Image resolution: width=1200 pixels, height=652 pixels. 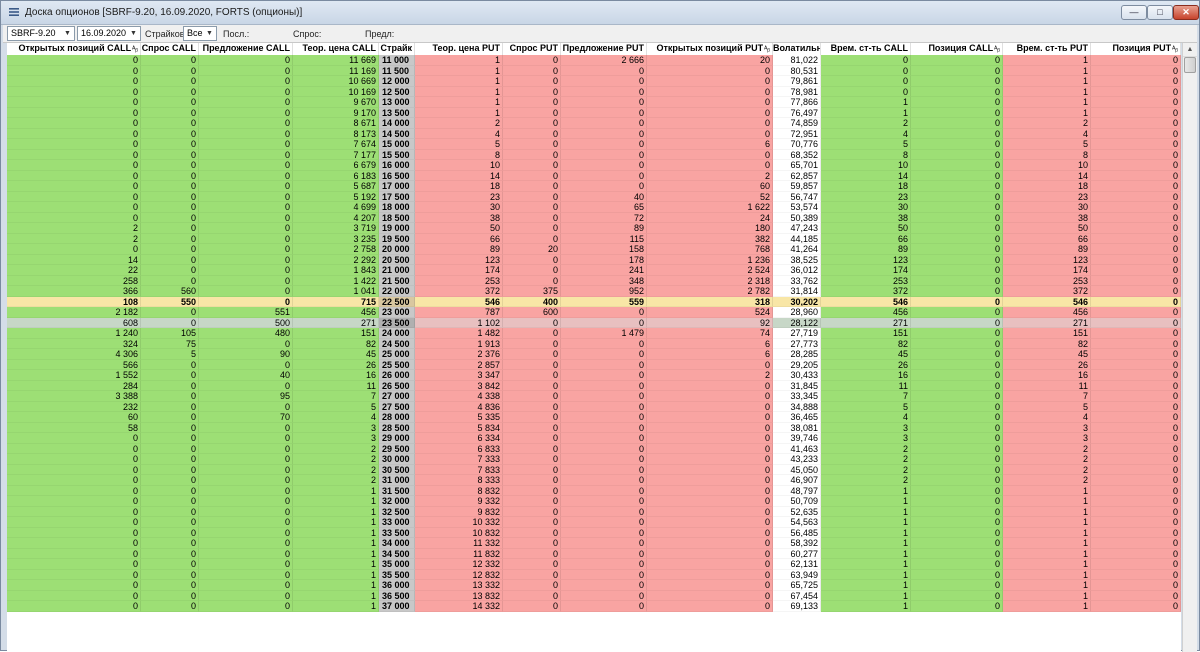 What do you see at coordinates (710, 354) in the screenshot?
I see `cell-oi_put: 6` at bounding box center [710, 354].